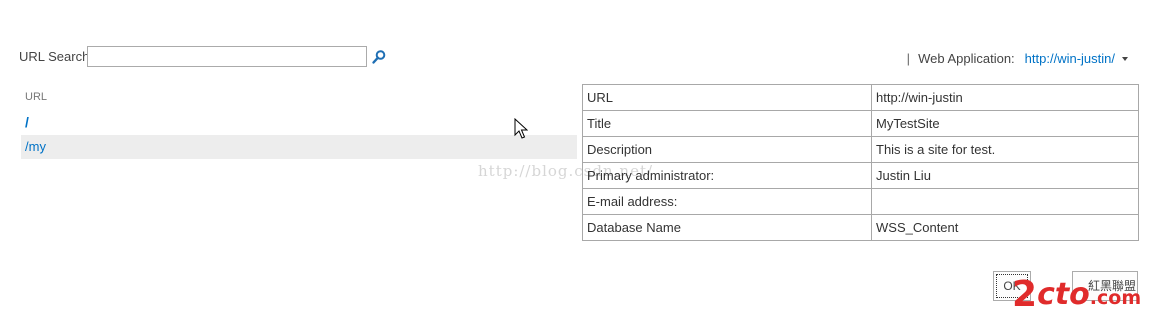 This screenshot has width=1150, height=319. I want to click on table-row: Description This is a site for test., so click(860, 149).